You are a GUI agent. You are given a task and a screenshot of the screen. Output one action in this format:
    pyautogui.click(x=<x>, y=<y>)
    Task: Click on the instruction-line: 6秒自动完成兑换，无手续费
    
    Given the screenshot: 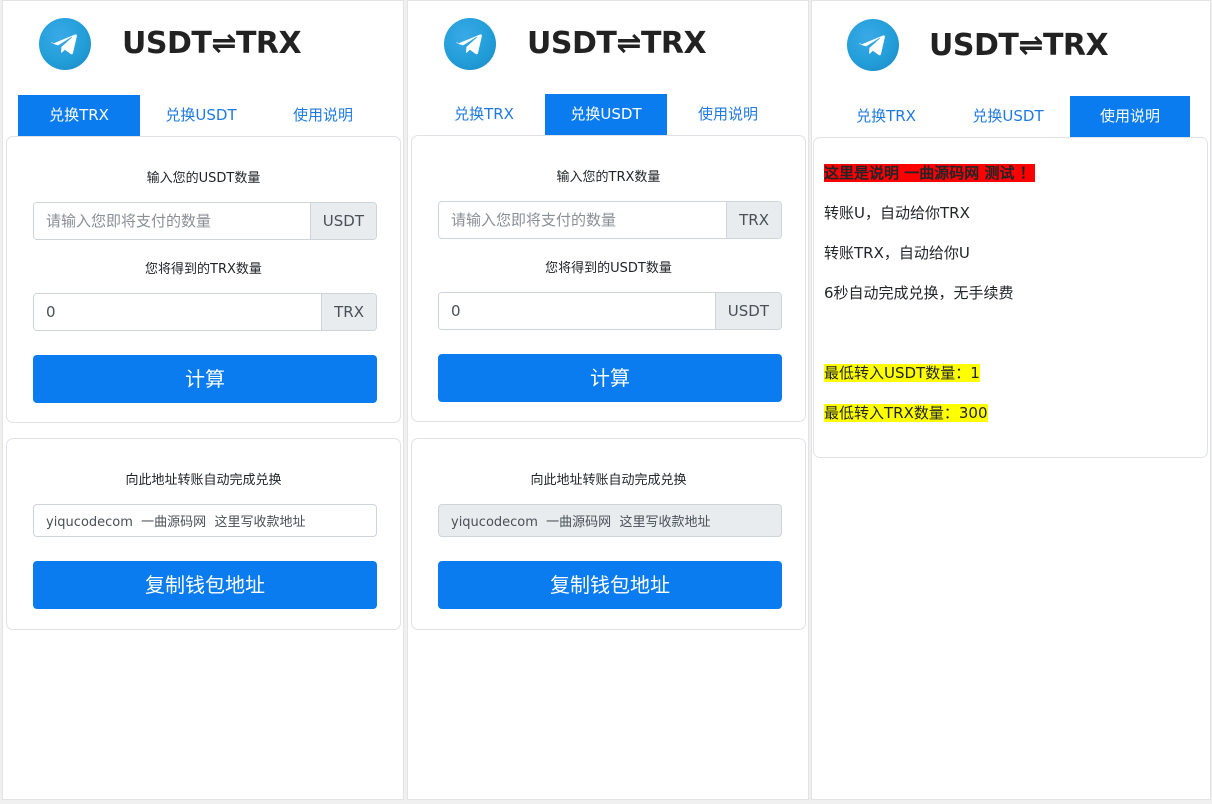 What is the action you would take?
    pyautogui.click(x=919, y=293)
    